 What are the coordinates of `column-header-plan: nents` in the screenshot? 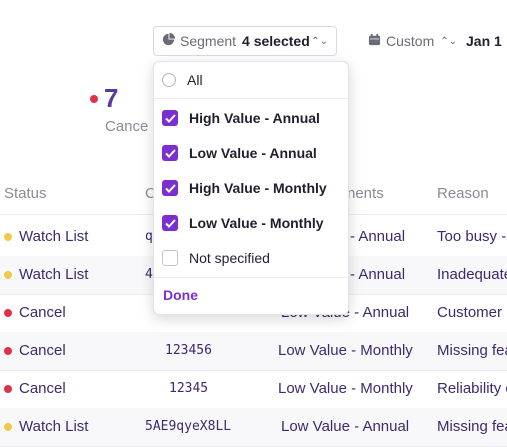 It's located at (365, 193).